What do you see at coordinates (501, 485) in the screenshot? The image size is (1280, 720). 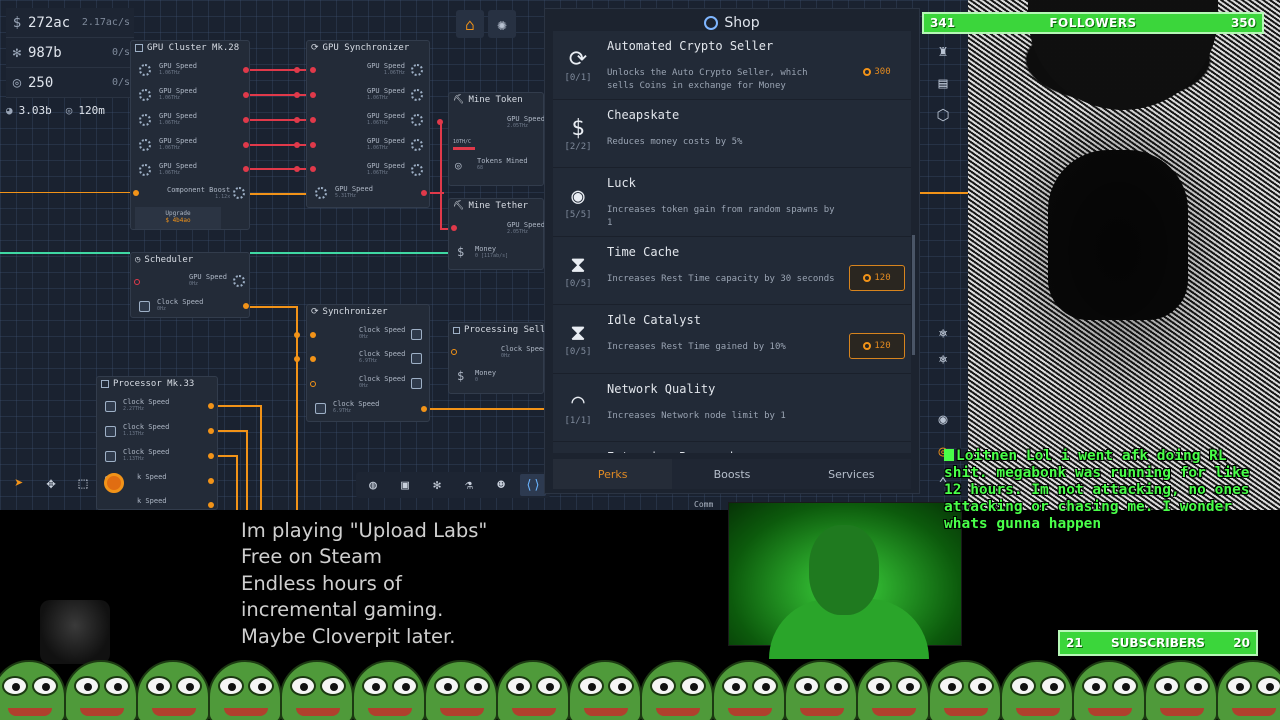 I see `user-icon: ☻` at bounding box center [501, 485].